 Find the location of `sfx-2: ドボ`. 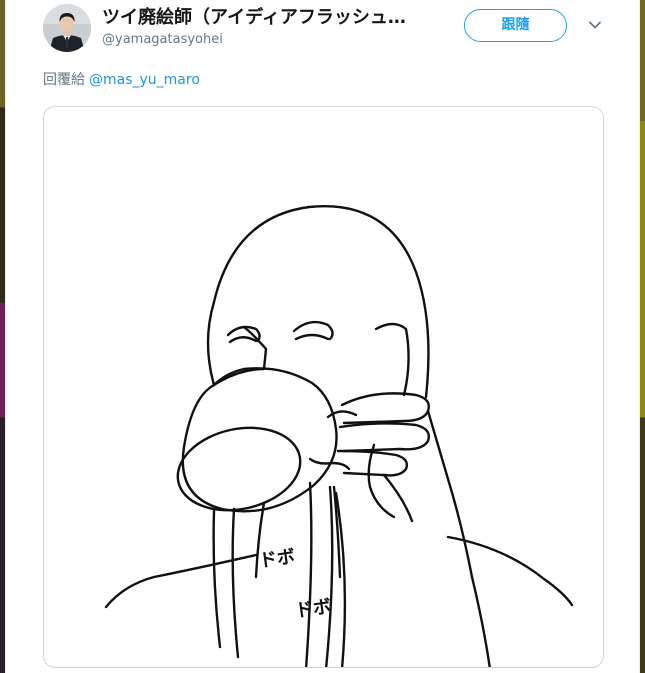

sfx-2: ドボ is located at coordinates (313, 609).